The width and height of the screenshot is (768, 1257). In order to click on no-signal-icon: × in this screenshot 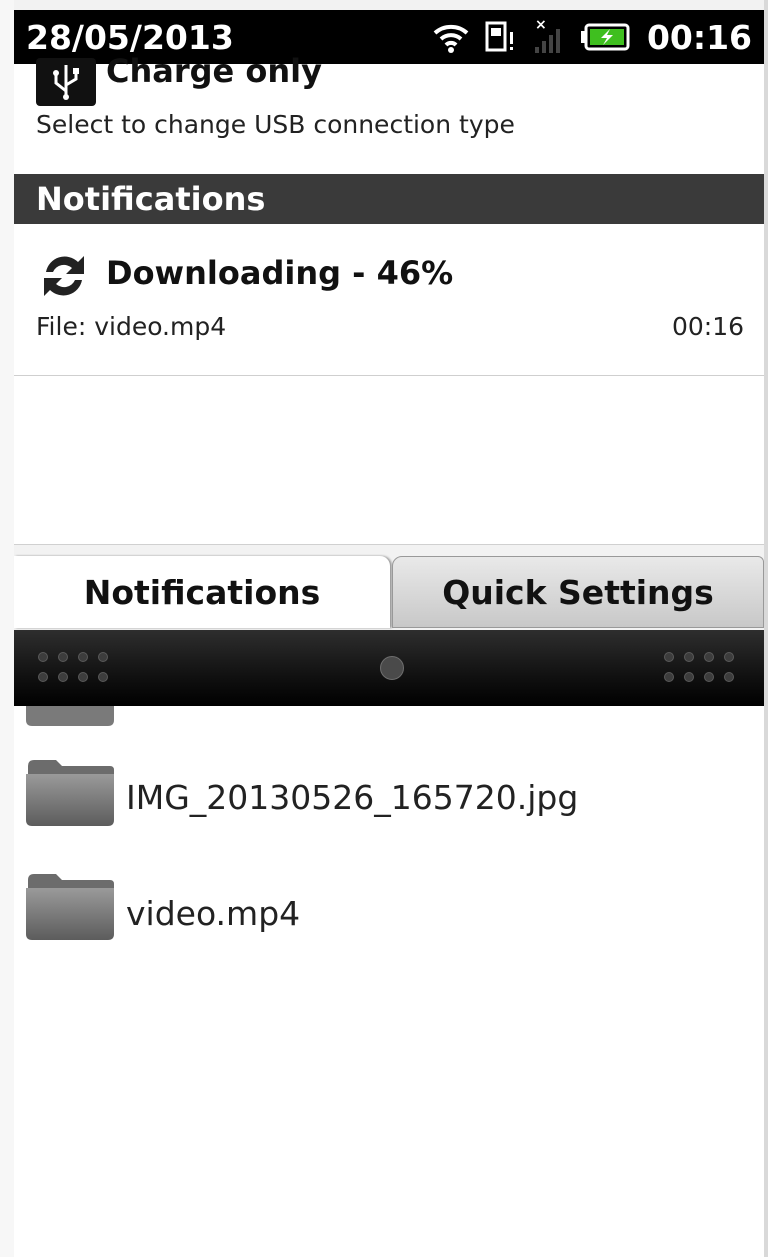, I will do `click(547, 35)`.